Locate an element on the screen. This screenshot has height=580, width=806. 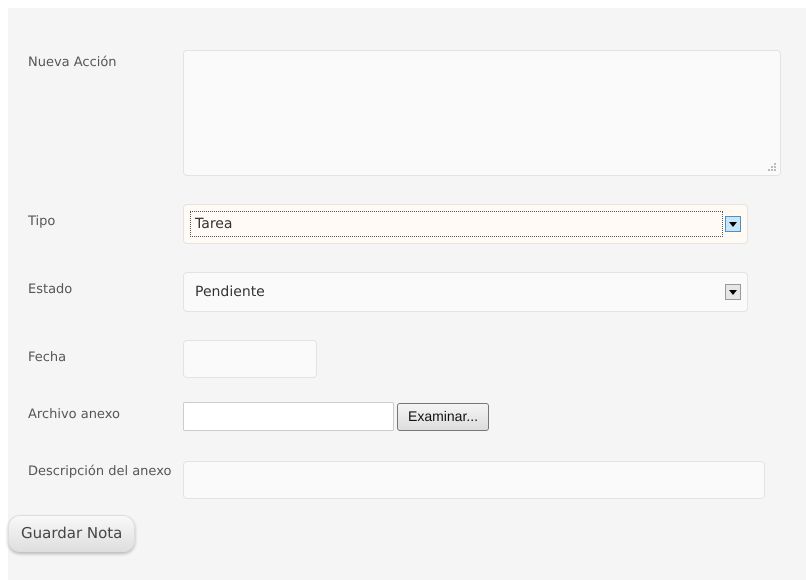
field-label: Estado is located at coordinates (50, 290).